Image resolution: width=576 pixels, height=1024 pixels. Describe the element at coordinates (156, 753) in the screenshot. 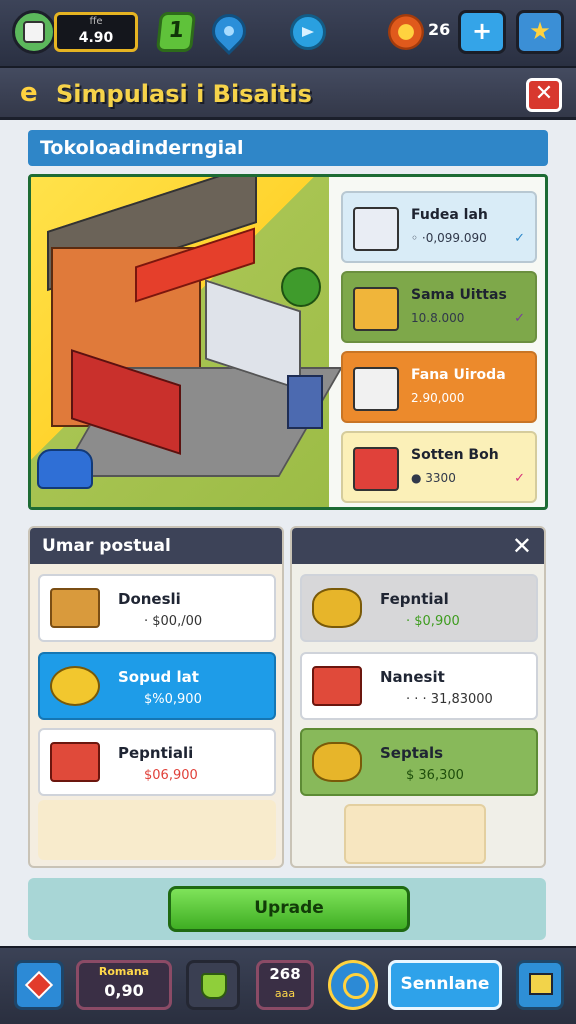

I see `item-name: Pepntiali` at that location.